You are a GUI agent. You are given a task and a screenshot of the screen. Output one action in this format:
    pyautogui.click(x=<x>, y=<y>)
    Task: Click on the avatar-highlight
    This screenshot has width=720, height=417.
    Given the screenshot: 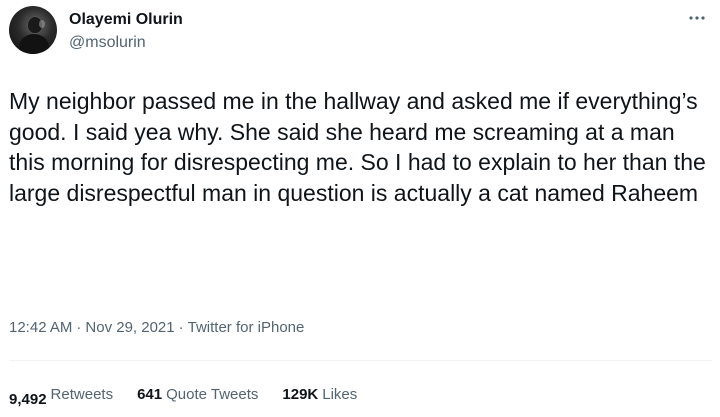 What is the action you would take?
    pyautogui.click(x=42, y=24)
    